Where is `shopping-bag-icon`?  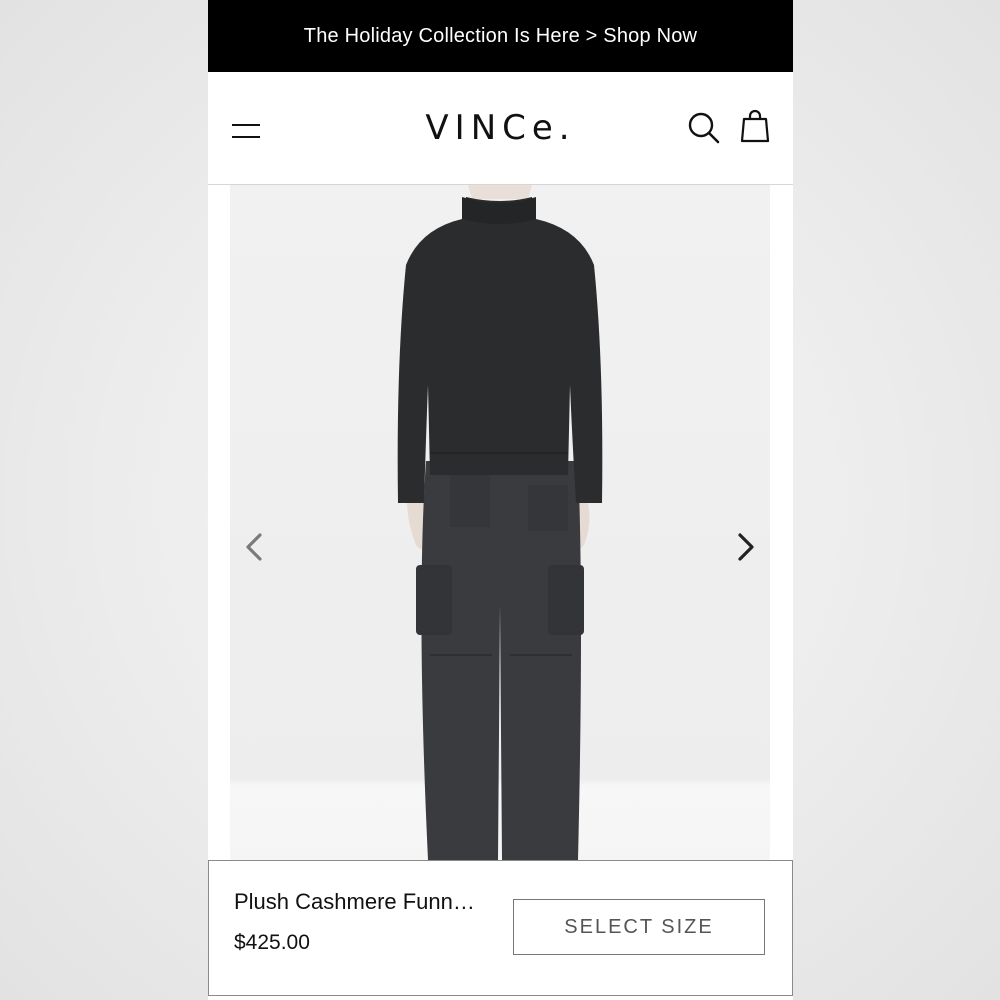
shopping-bag-icon is located at coordinates (755, 127).